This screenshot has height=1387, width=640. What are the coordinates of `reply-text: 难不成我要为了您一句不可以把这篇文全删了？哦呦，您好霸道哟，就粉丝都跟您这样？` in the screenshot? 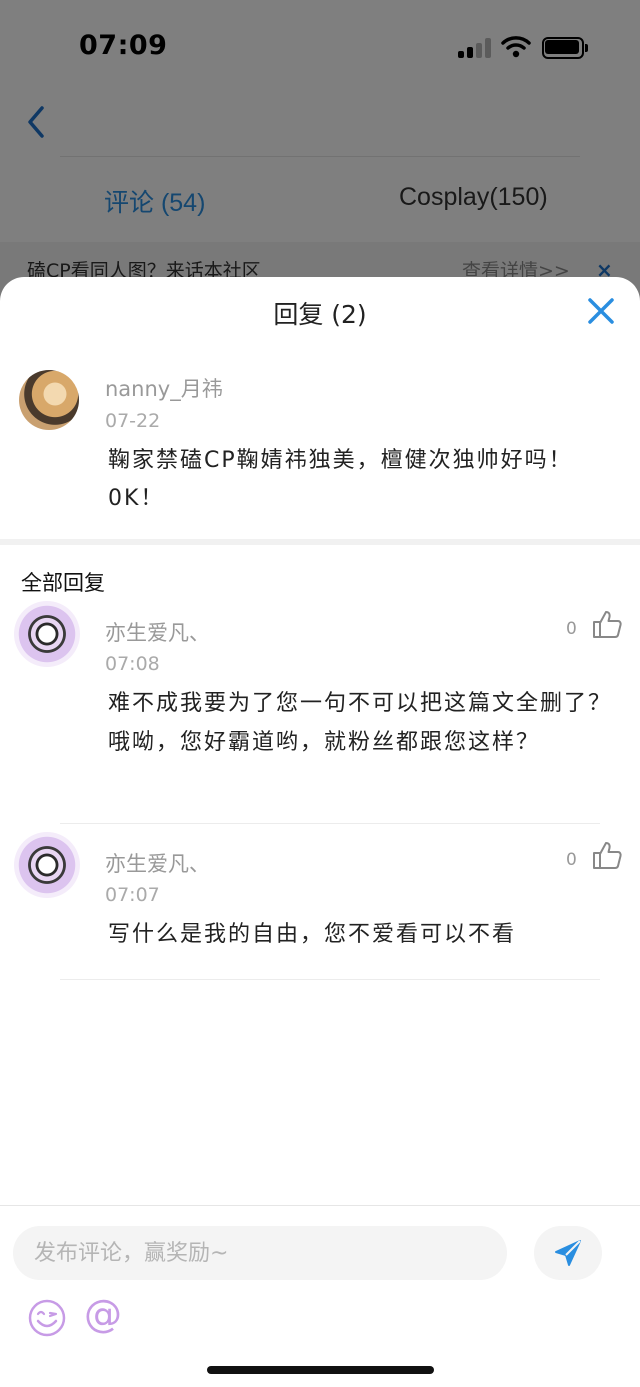 It's located at (360, 723).